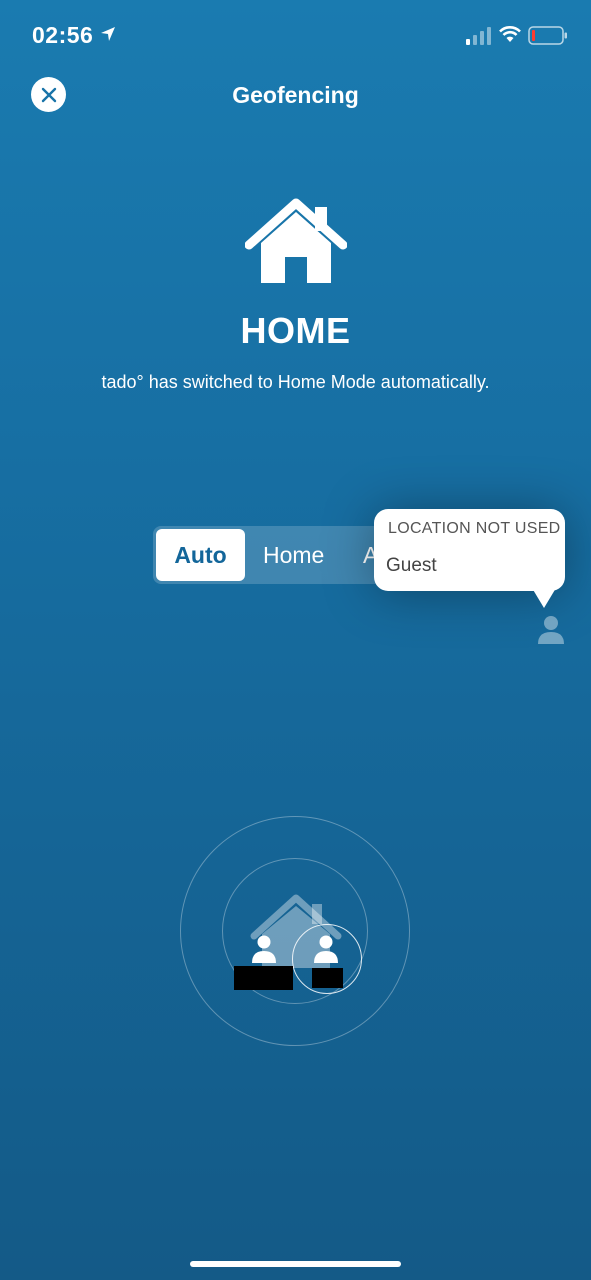 Image resolution: width=591 pixels, height=1280 pixels. What do you see at coordinates (200, 555) in the screenshot?
I see `mode-option-auto: Auto` at bounding box center [200, 555].